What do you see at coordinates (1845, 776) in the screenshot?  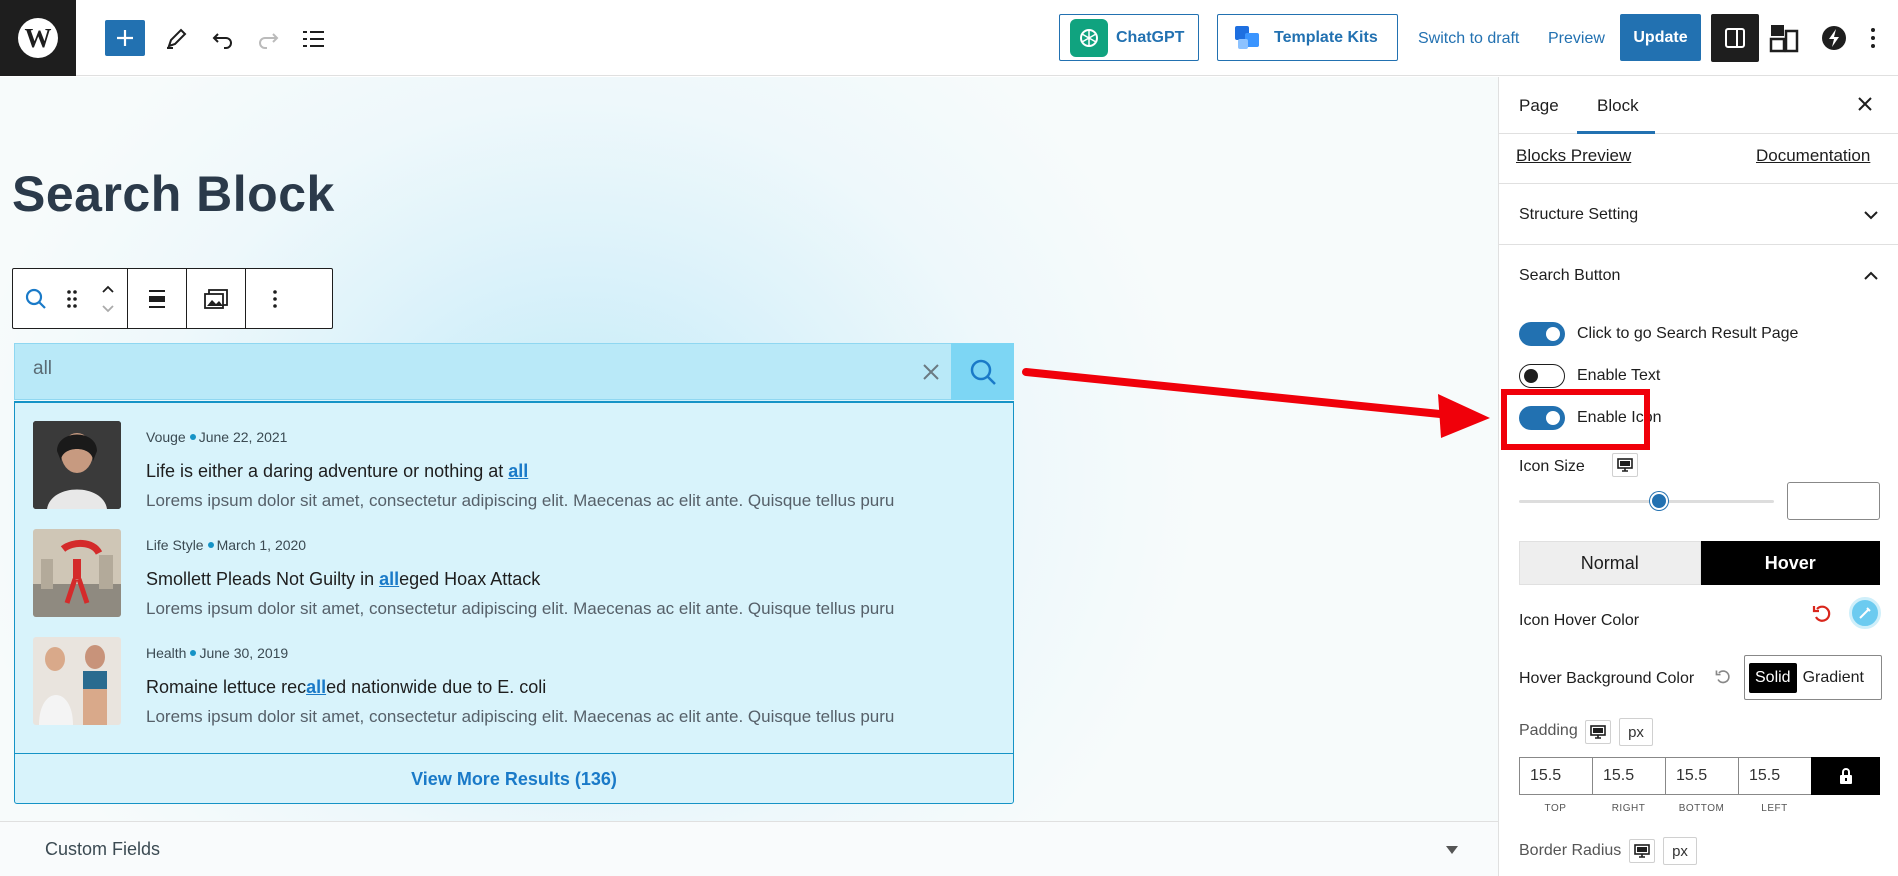 I see `link-values-button` at bounding box center [1845, 776].